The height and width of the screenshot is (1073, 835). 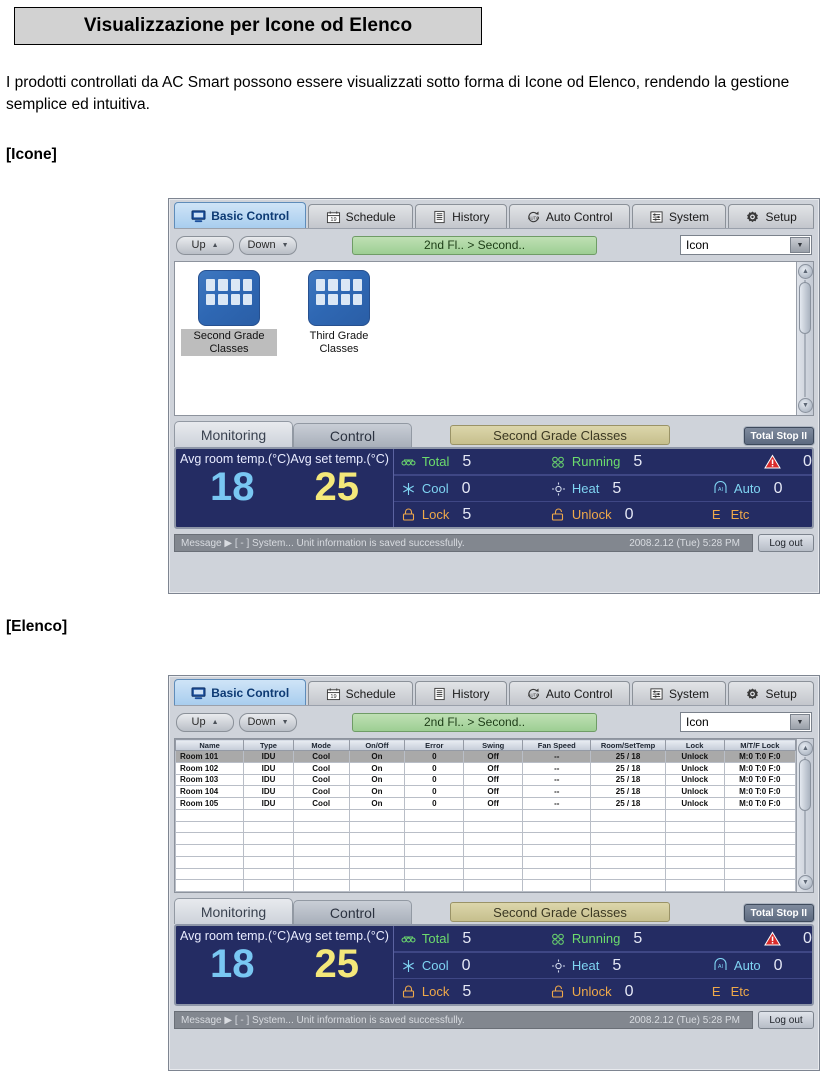 I want to click on units-icon, so click(x=408, y=462).